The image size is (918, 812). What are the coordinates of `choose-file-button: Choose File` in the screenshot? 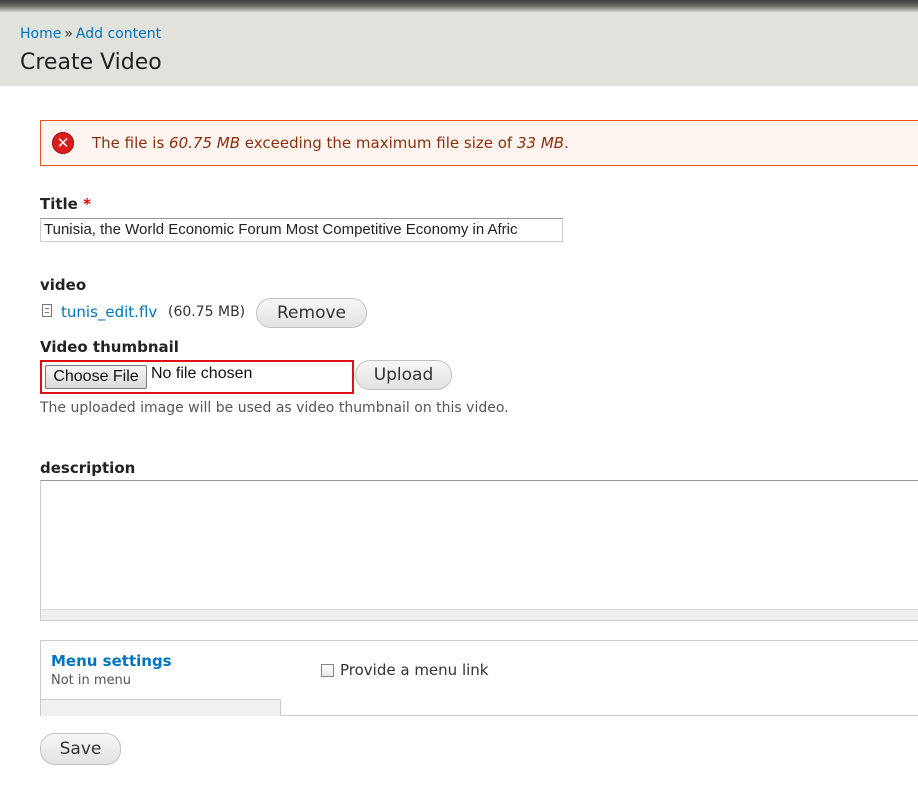 It's located at (96, 377).